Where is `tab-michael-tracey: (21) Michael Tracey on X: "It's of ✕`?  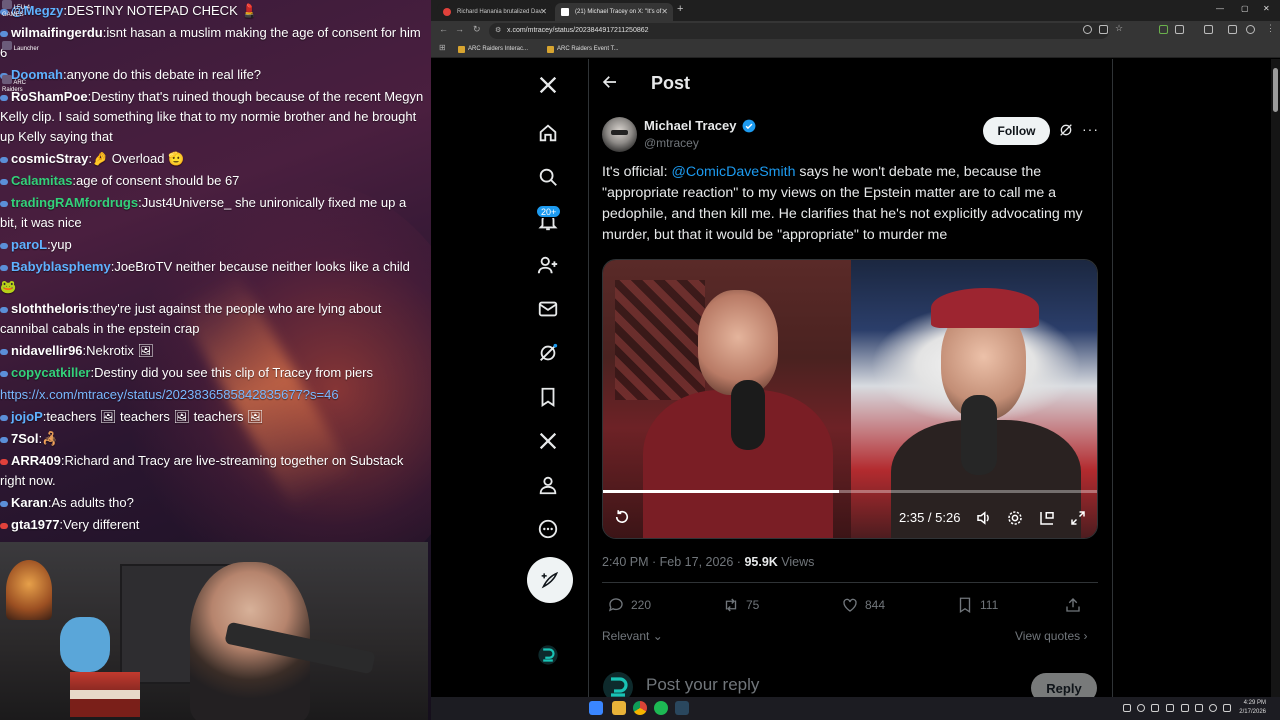
tab-michael-tracey: (21) Michael Tracey on X: "It's of ✕ is located at coordinates (614, 12).